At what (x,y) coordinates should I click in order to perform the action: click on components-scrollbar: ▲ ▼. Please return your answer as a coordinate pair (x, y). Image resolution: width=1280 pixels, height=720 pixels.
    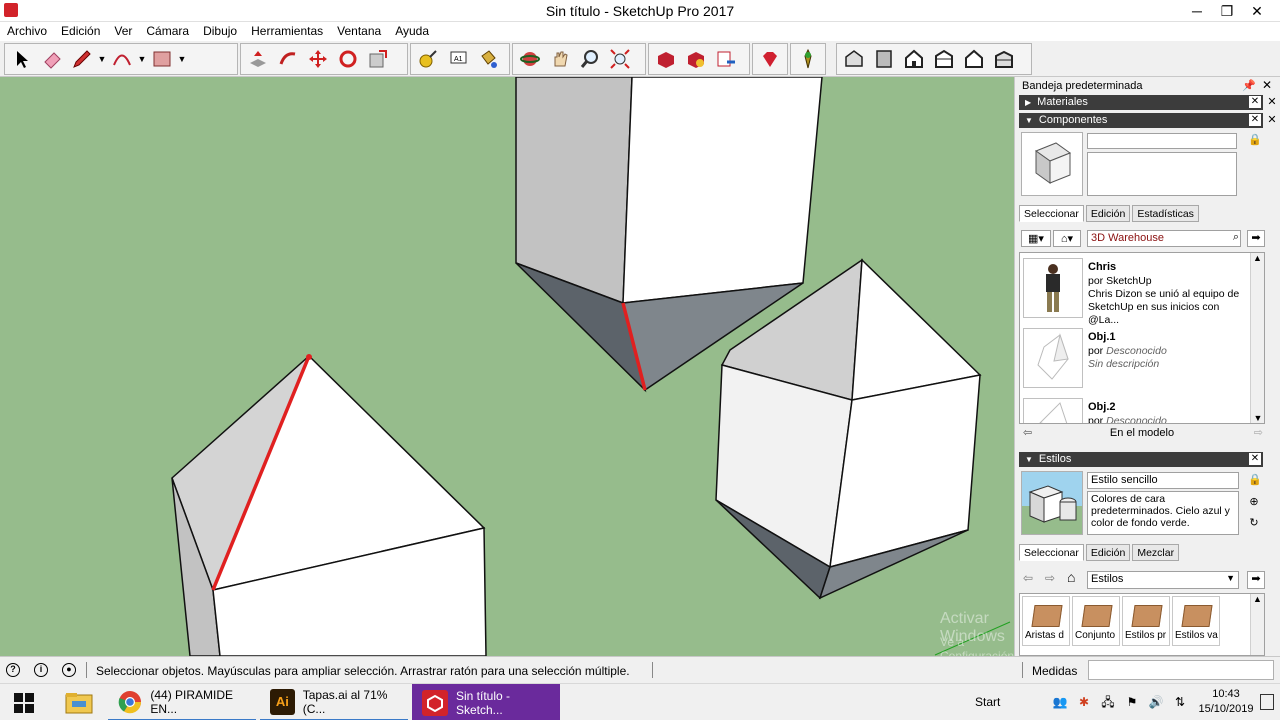
    Looking at the image, I should click on (1257, 338).